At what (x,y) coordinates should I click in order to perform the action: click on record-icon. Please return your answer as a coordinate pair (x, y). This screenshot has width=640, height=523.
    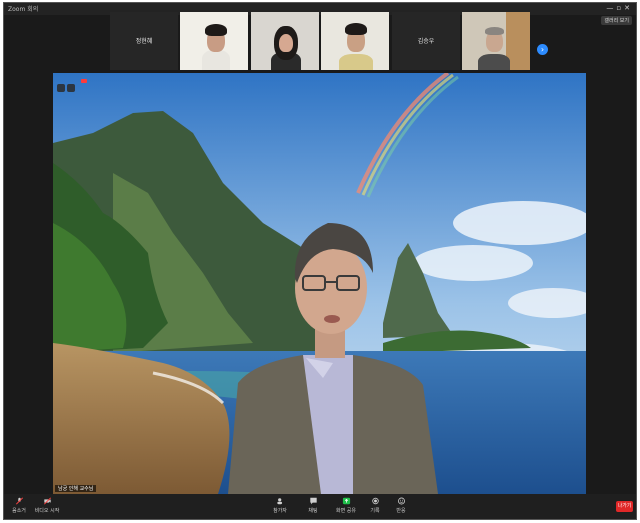
    Looking at the image, I should click on (375, 501).